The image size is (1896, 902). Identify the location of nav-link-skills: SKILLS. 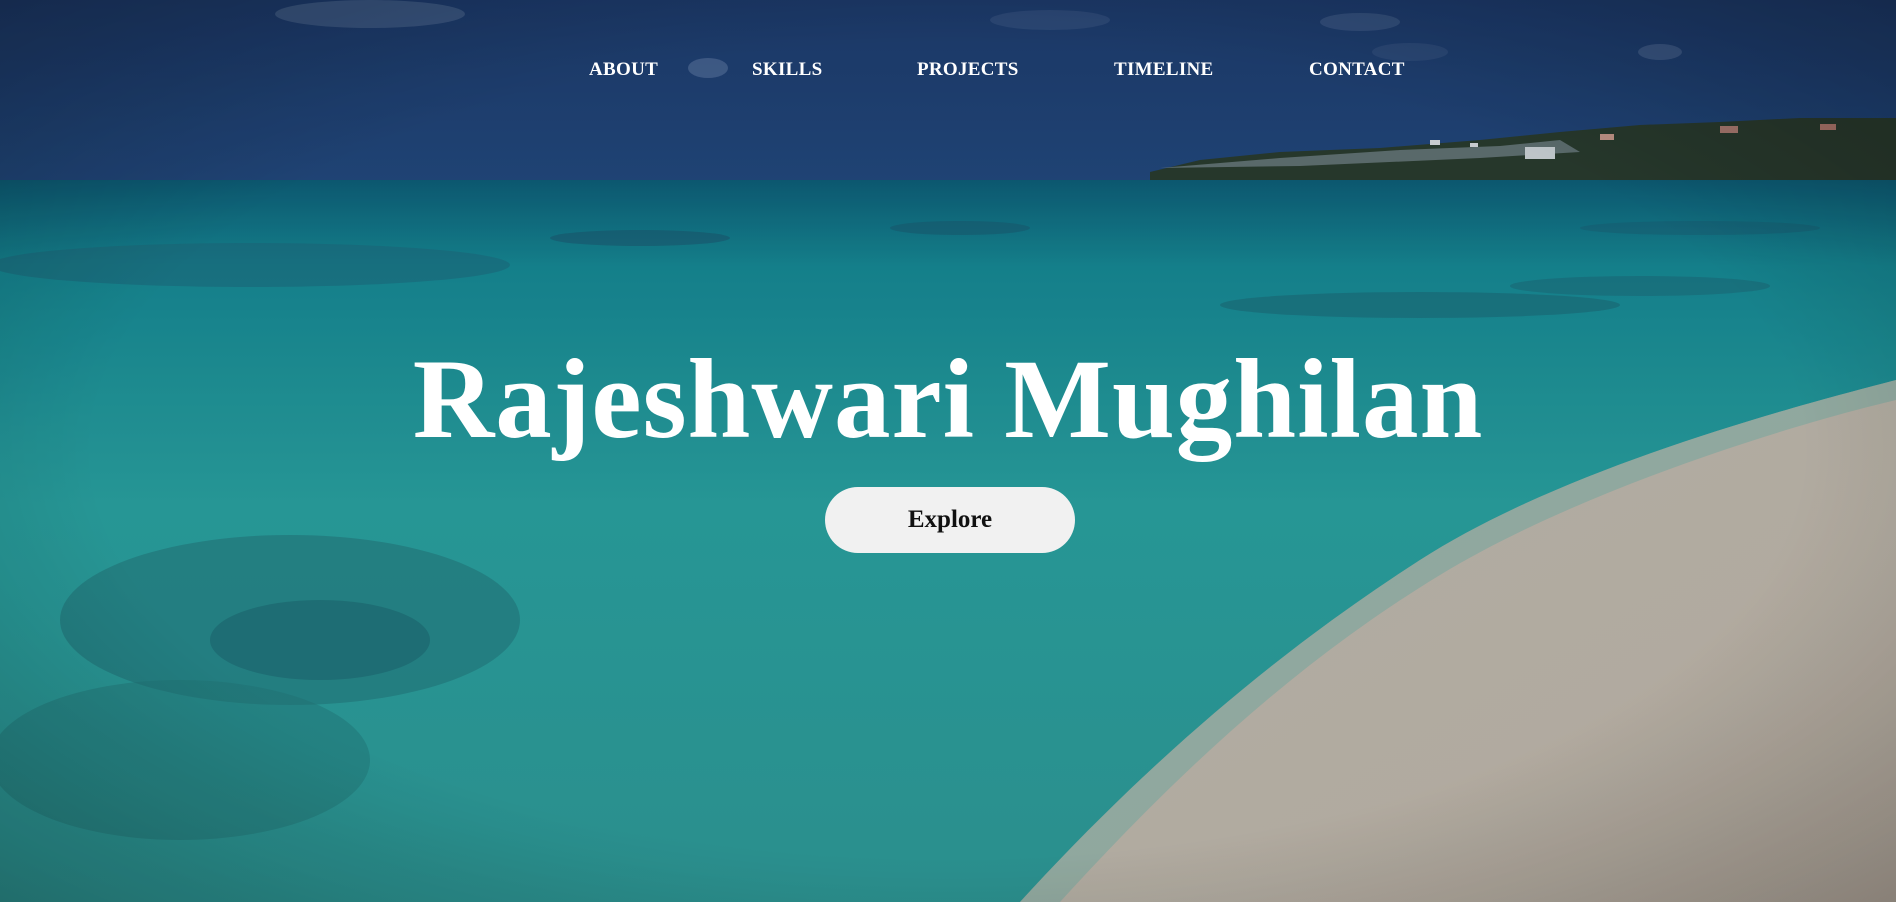
(787, 70).